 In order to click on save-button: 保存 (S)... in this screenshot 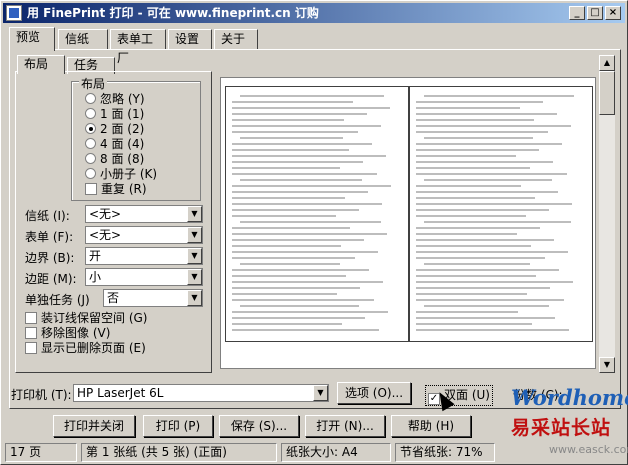, I will do `click(259, 426)`.